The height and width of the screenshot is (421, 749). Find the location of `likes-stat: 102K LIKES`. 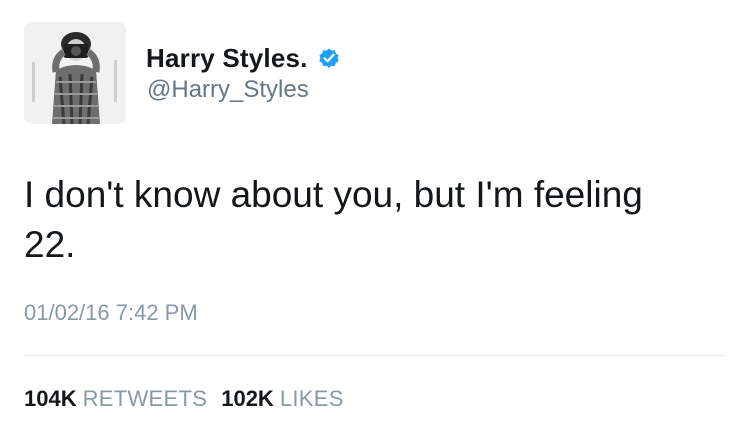

likes-stat: 102K LIKES is located at coordinates (282, 399).